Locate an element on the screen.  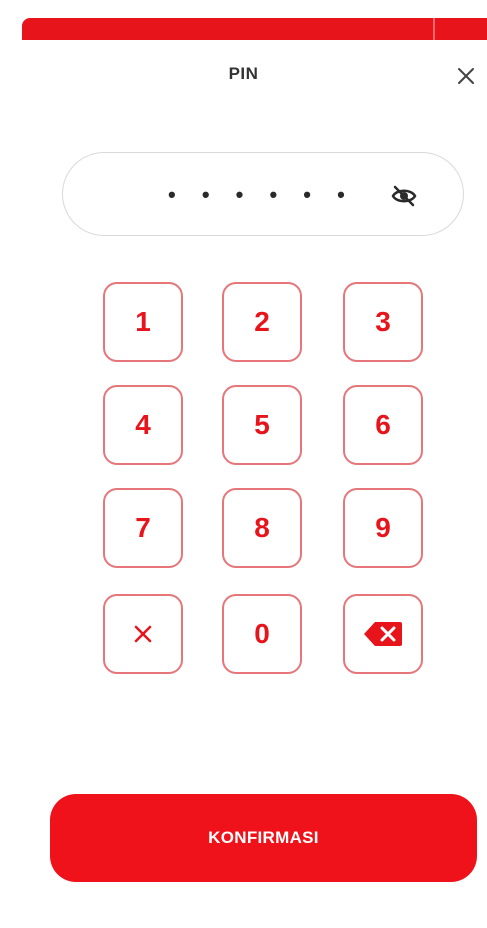
backspace-icon is located at coordinates (383, 634).